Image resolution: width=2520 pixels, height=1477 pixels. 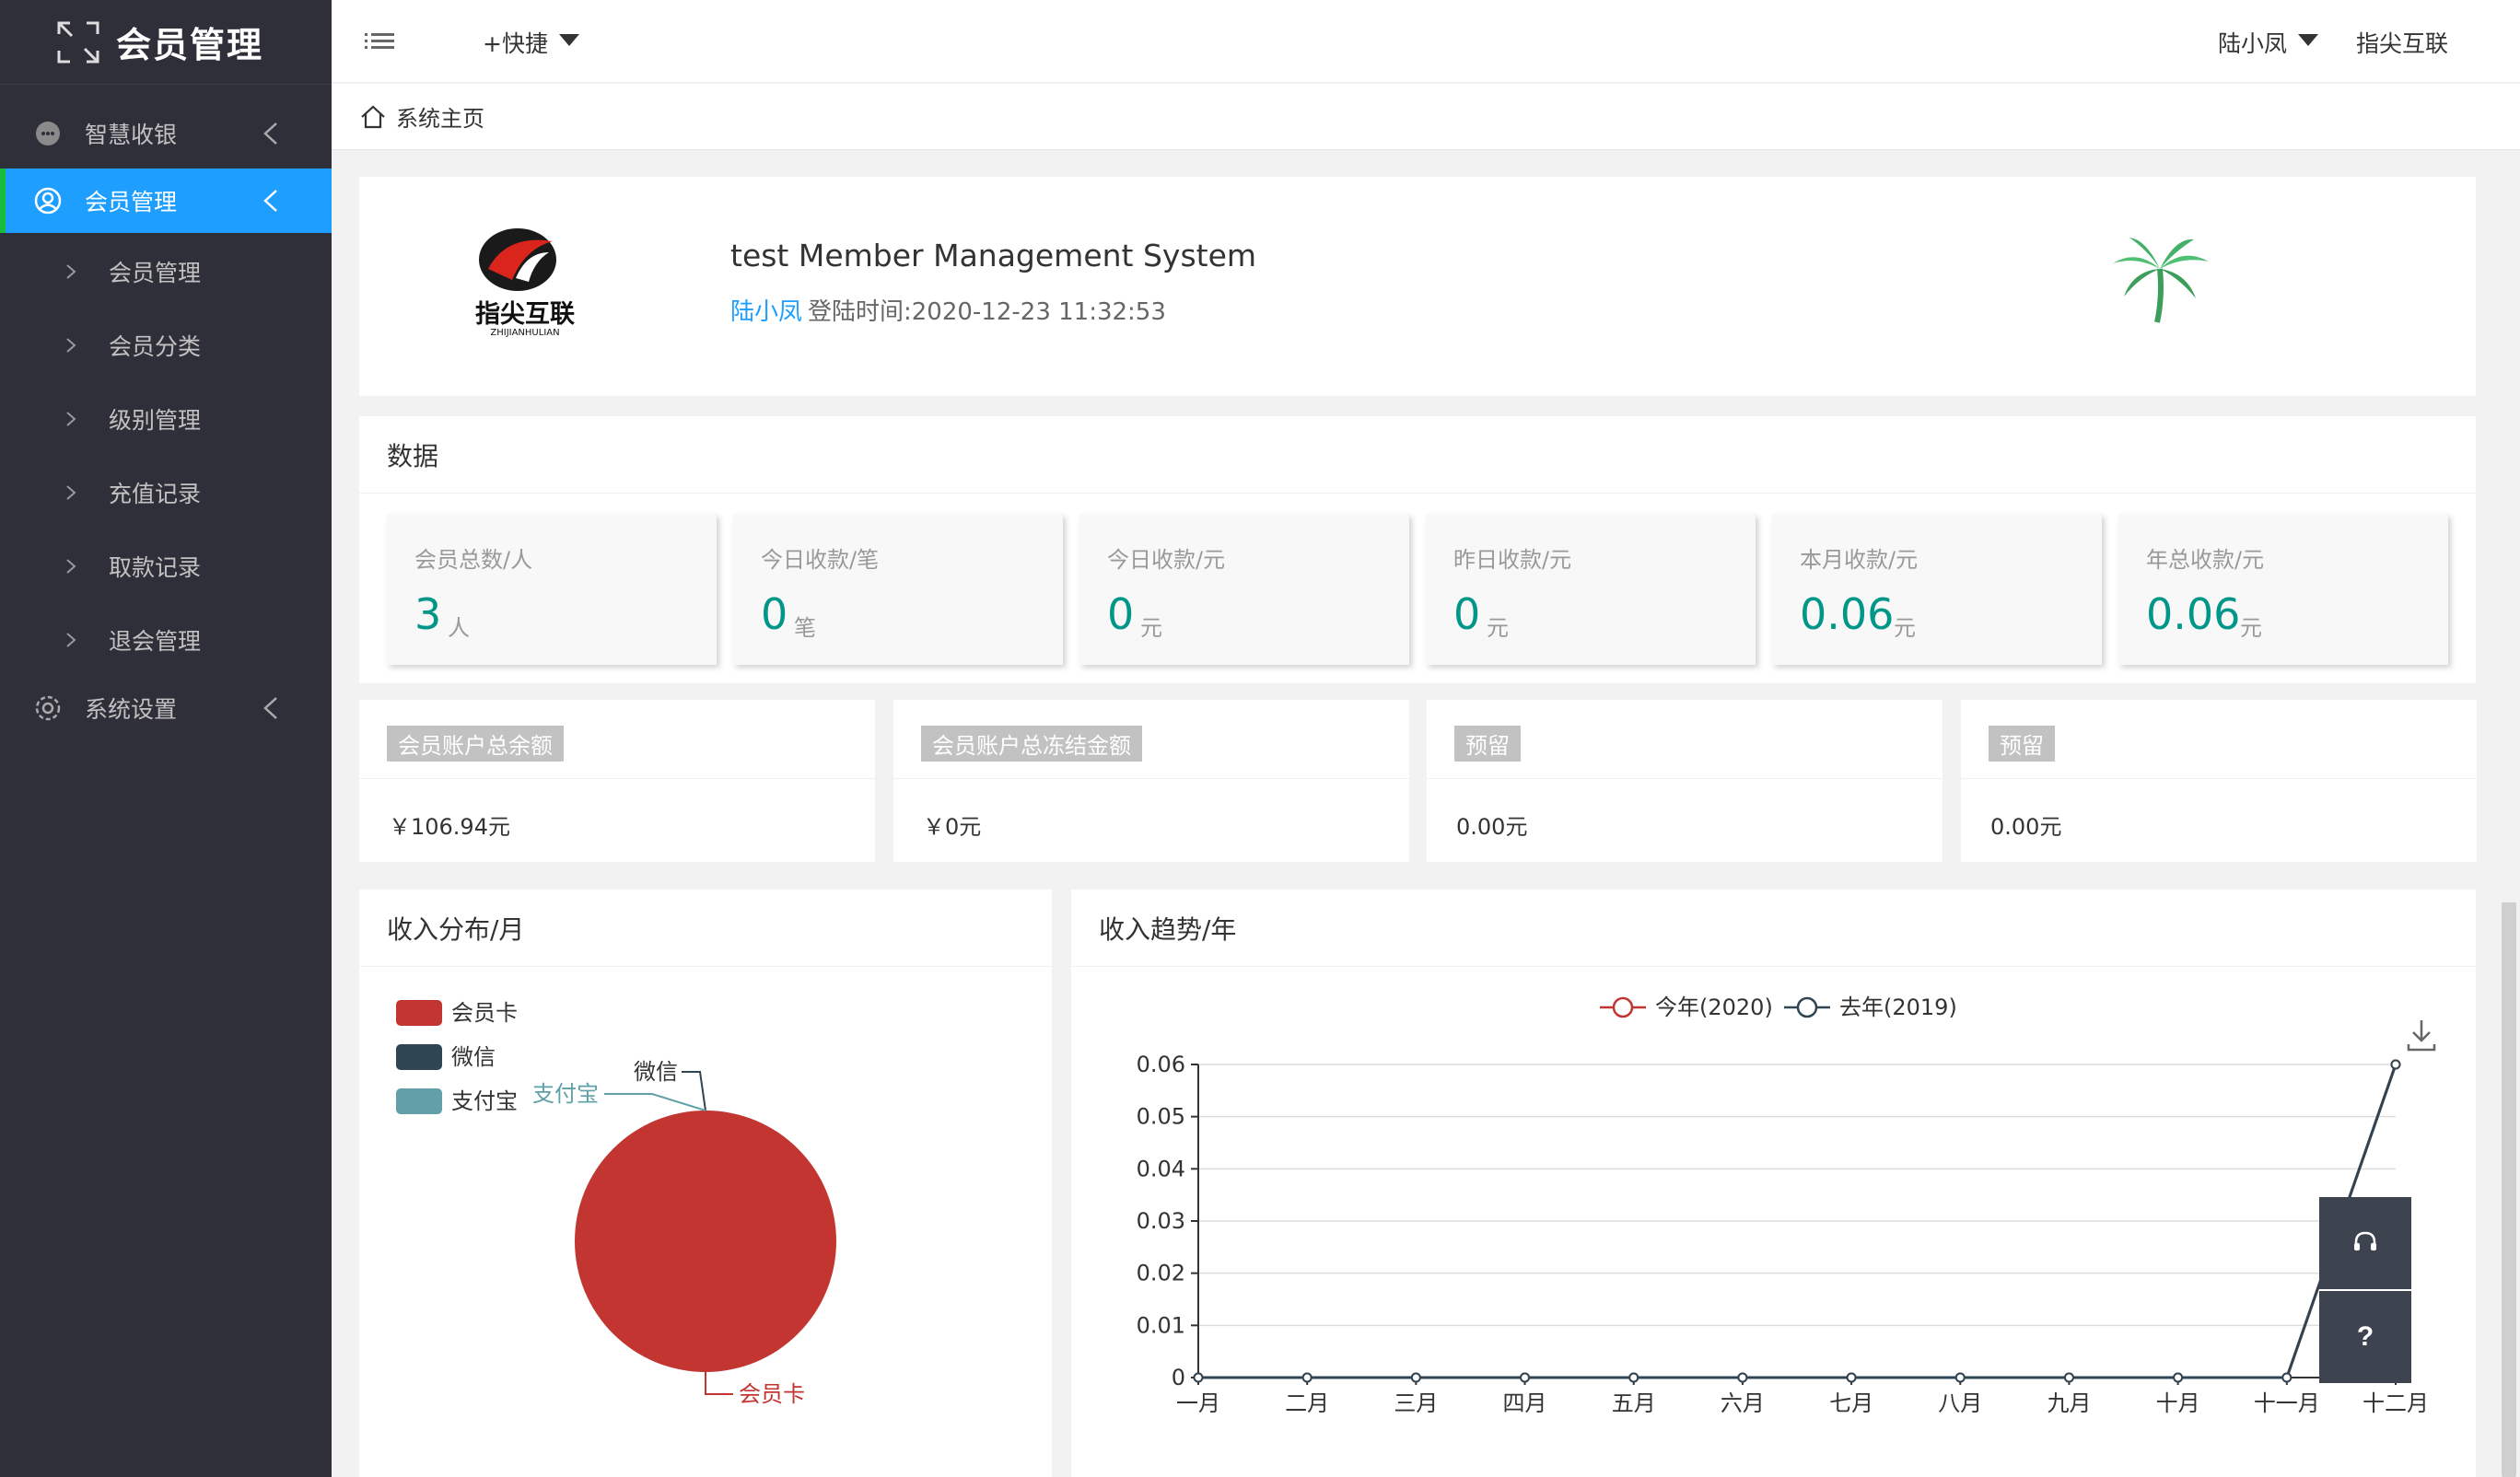 I want to click on sidebar-subitem-member-management: 会员管理, so click(x=166, y=271).